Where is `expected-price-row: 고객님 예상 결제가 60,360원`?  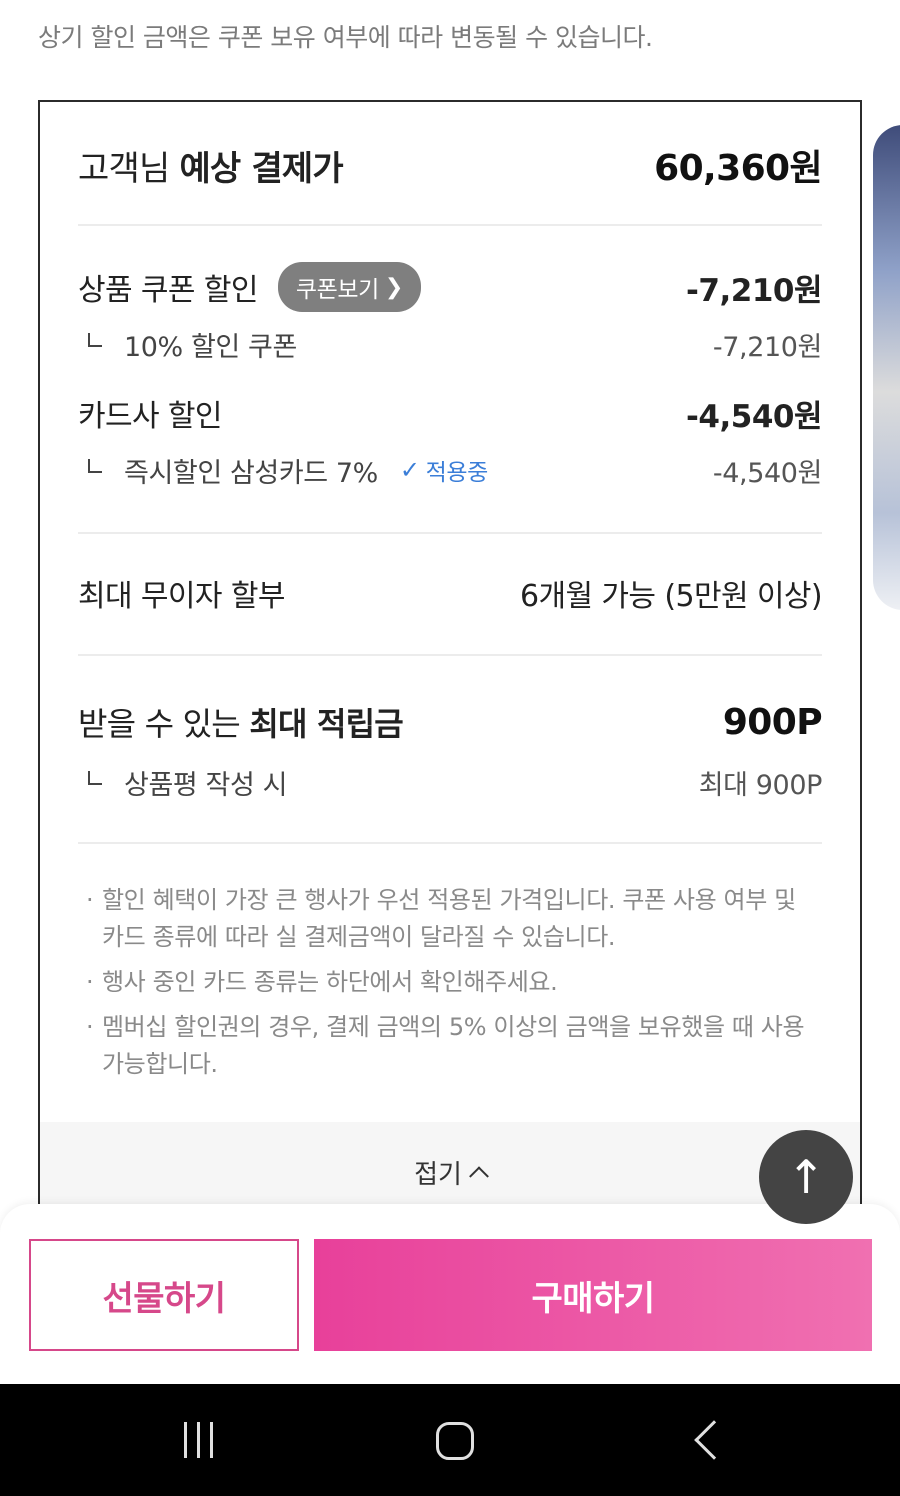
expected-price-row: 고객님 예상 결제가 60,360원 is located at coordinates (450, 165).